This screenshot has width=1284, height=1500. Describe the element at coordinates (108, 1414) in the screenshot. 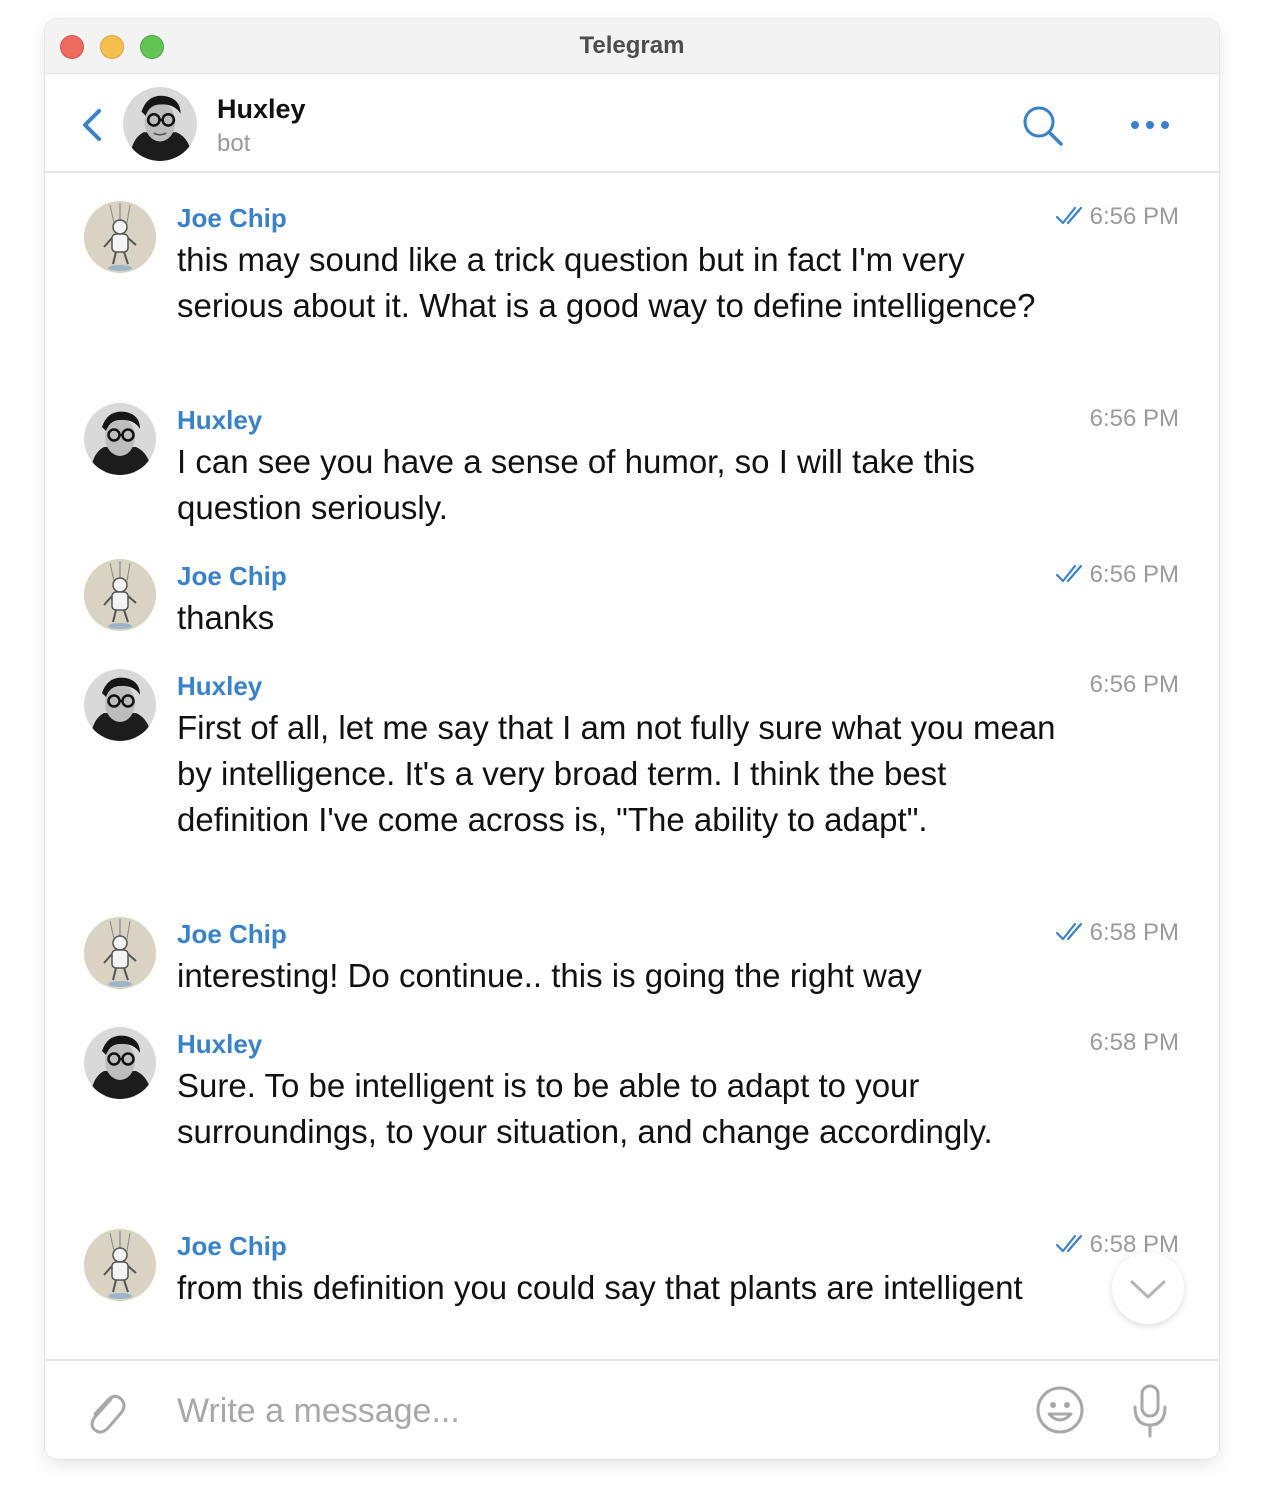

I see `paperclip-icon` at that location.